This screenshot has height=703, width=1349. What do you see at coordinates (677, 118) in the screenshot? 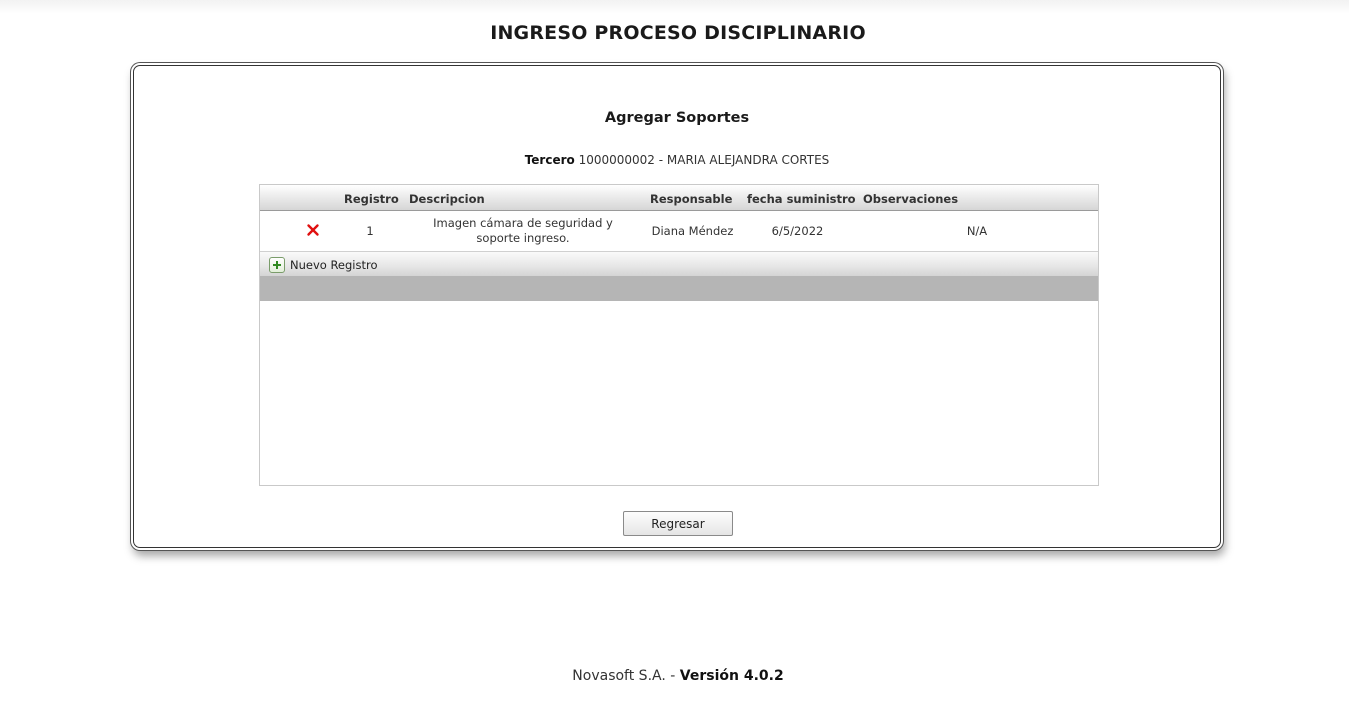
I see `panel-title: Agregar Soportes` at bounding box center [677, 118].